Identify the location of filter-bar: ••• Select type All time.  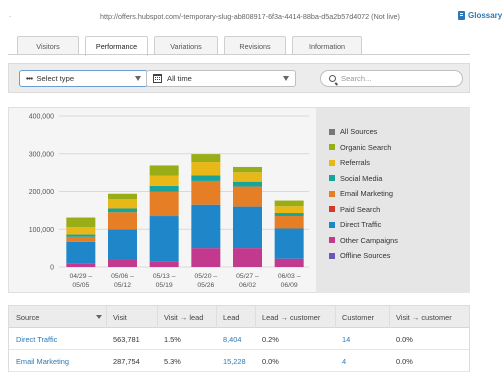
(239, 78).